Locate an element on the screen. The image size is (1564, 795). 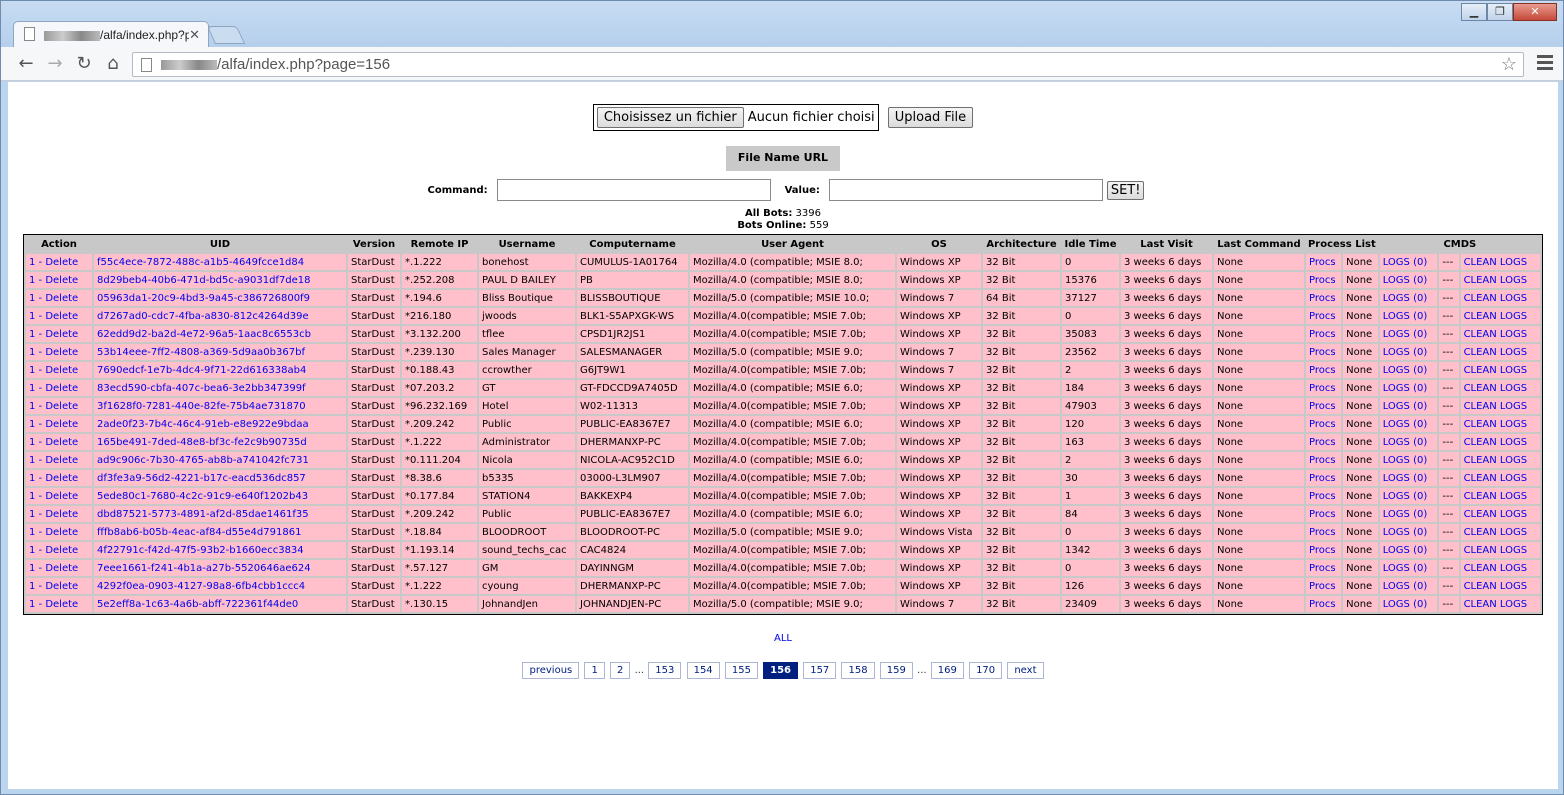
upload-file-button: Upload File is located at coordinates (930, 117).